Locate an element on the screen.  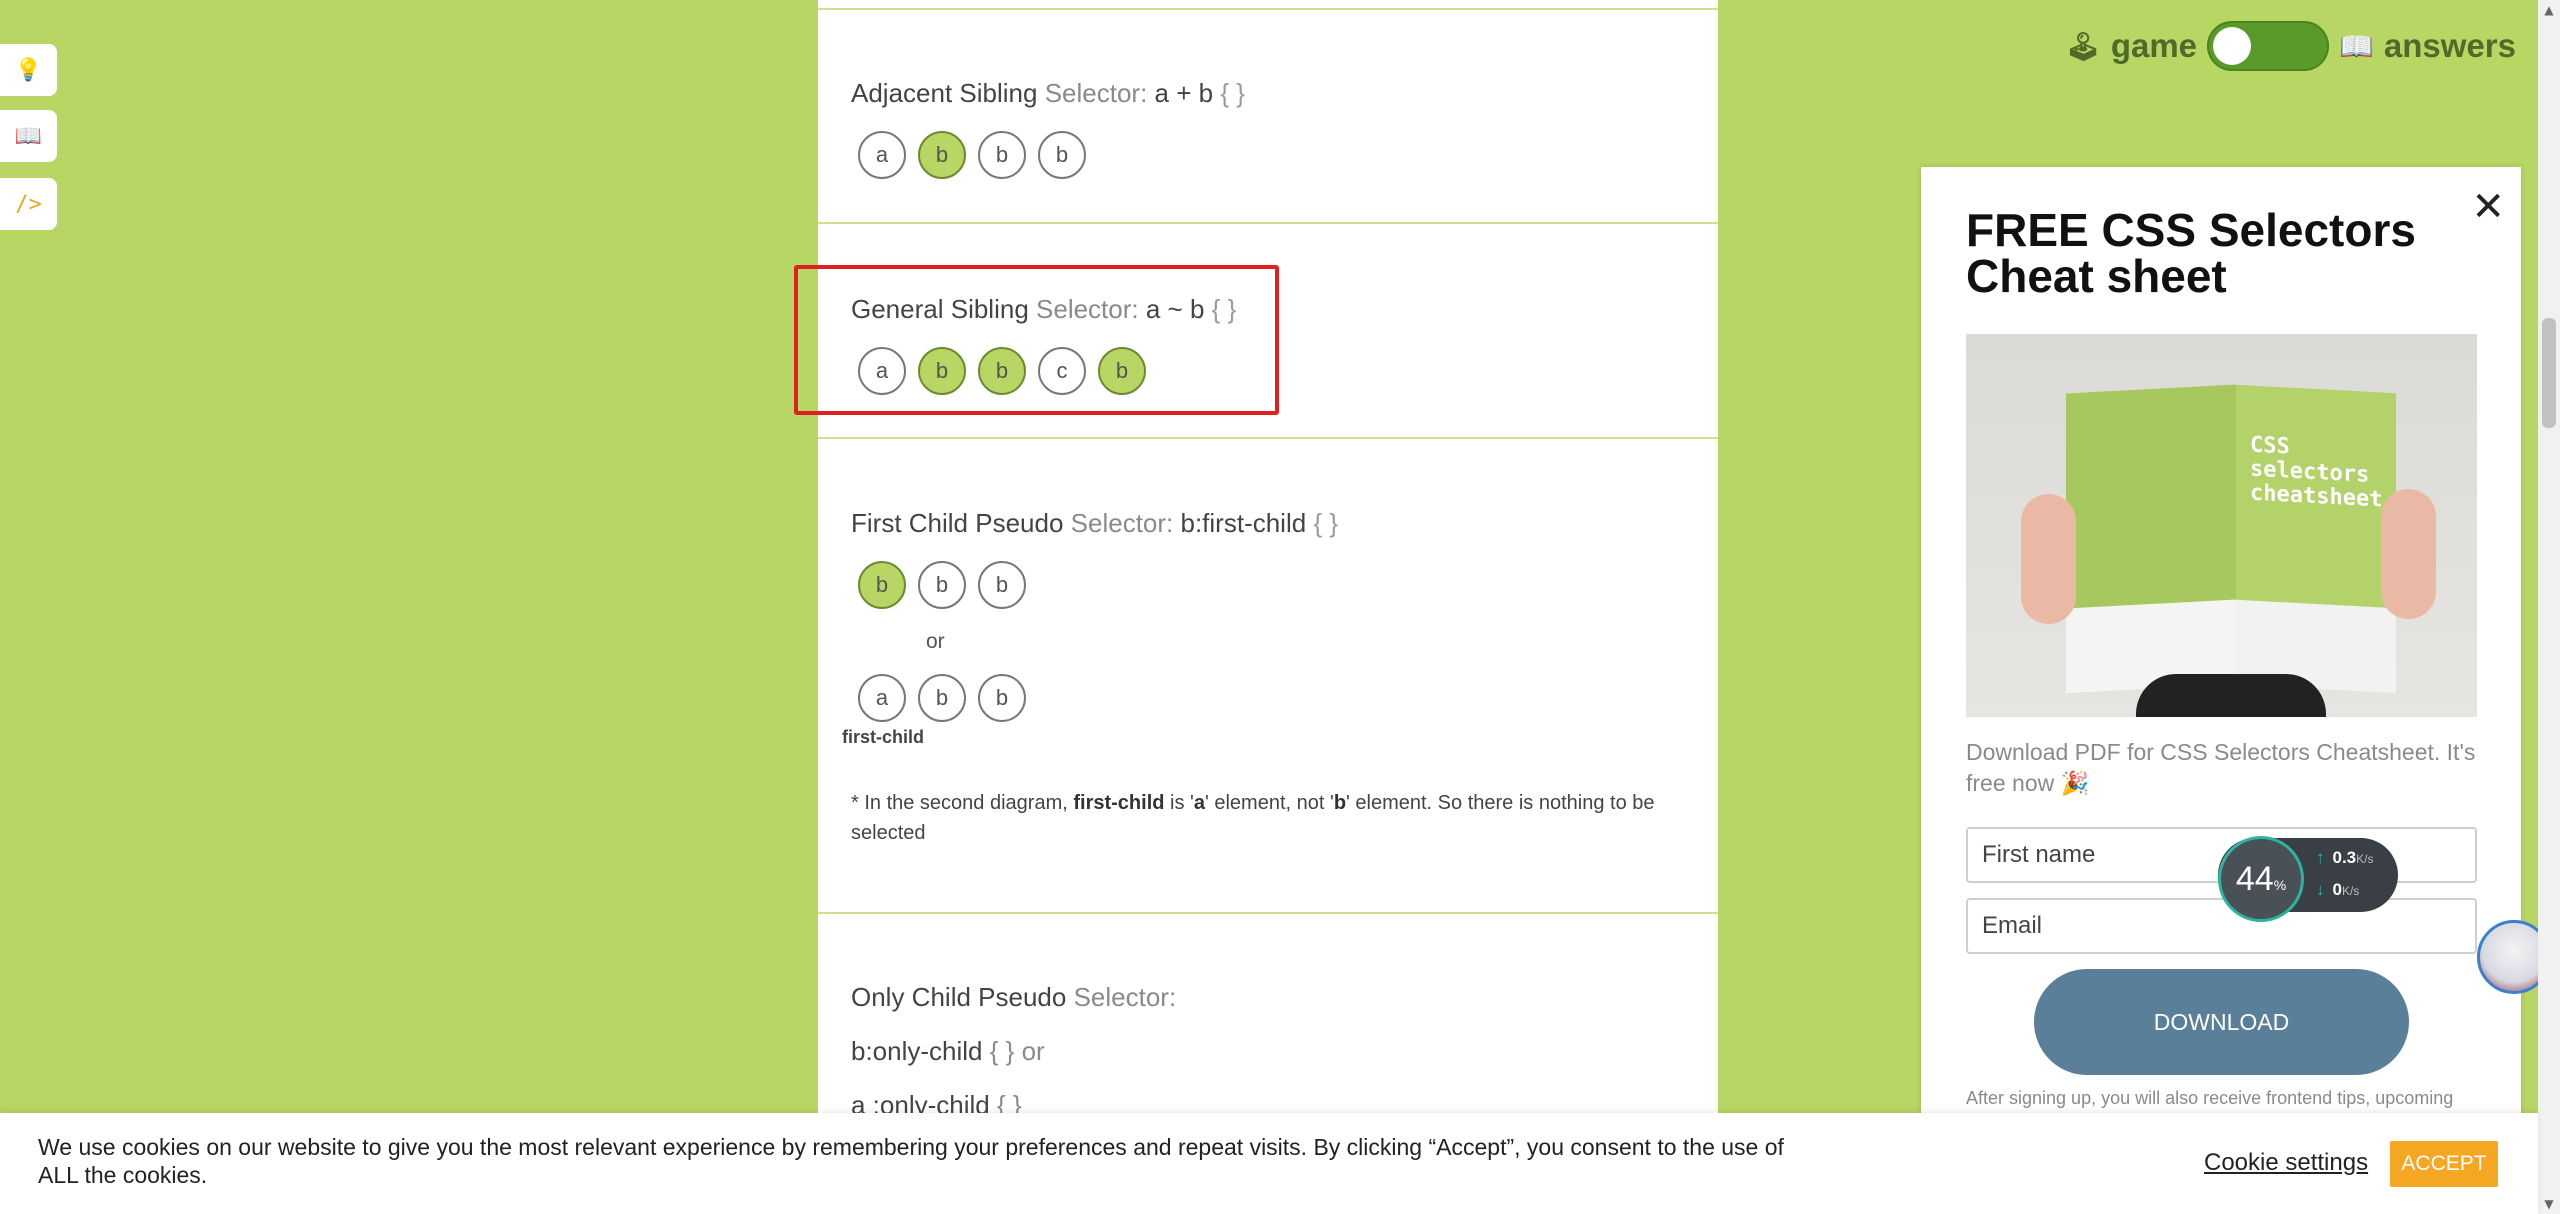
first-child-diagram-2: a b b is located at coordinates (942, 698).